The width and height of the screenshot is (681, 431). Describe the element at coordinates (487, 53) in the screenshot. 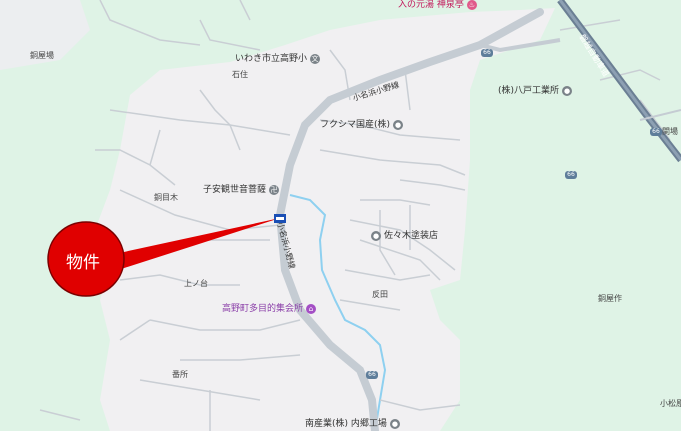

I see `route-66-shield-1: 66` at that location.